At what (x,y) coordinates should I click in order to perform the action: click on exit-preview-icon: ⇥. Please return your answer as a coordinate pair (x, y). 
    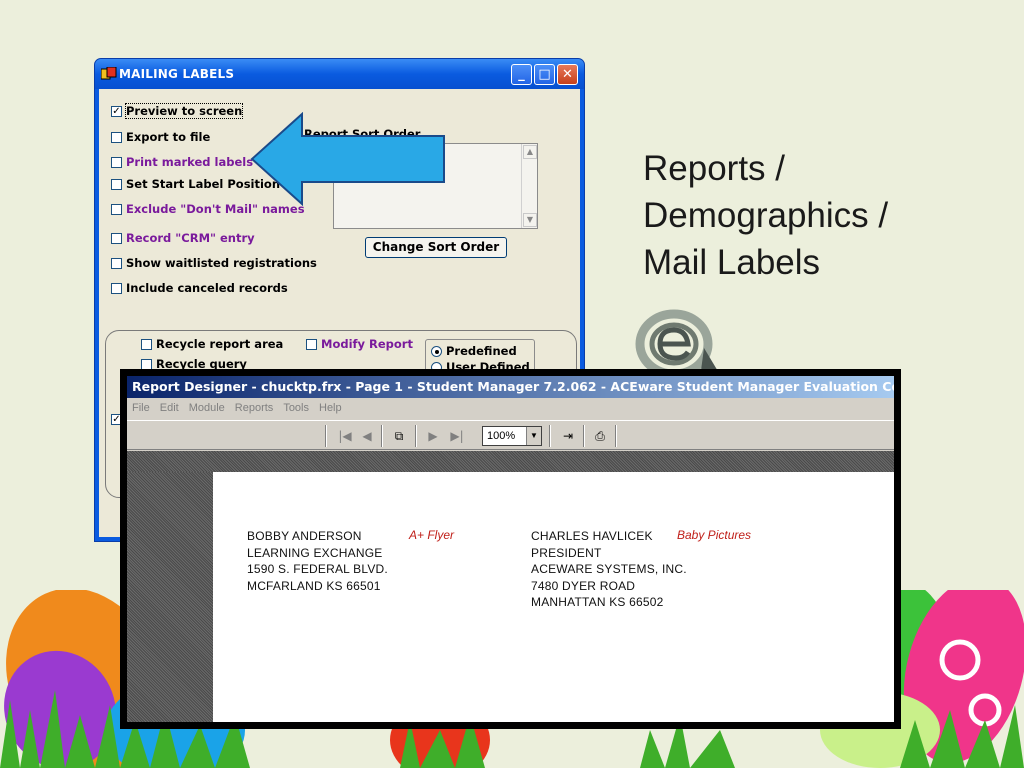
    Looking at the image, I should click on (568, 436).